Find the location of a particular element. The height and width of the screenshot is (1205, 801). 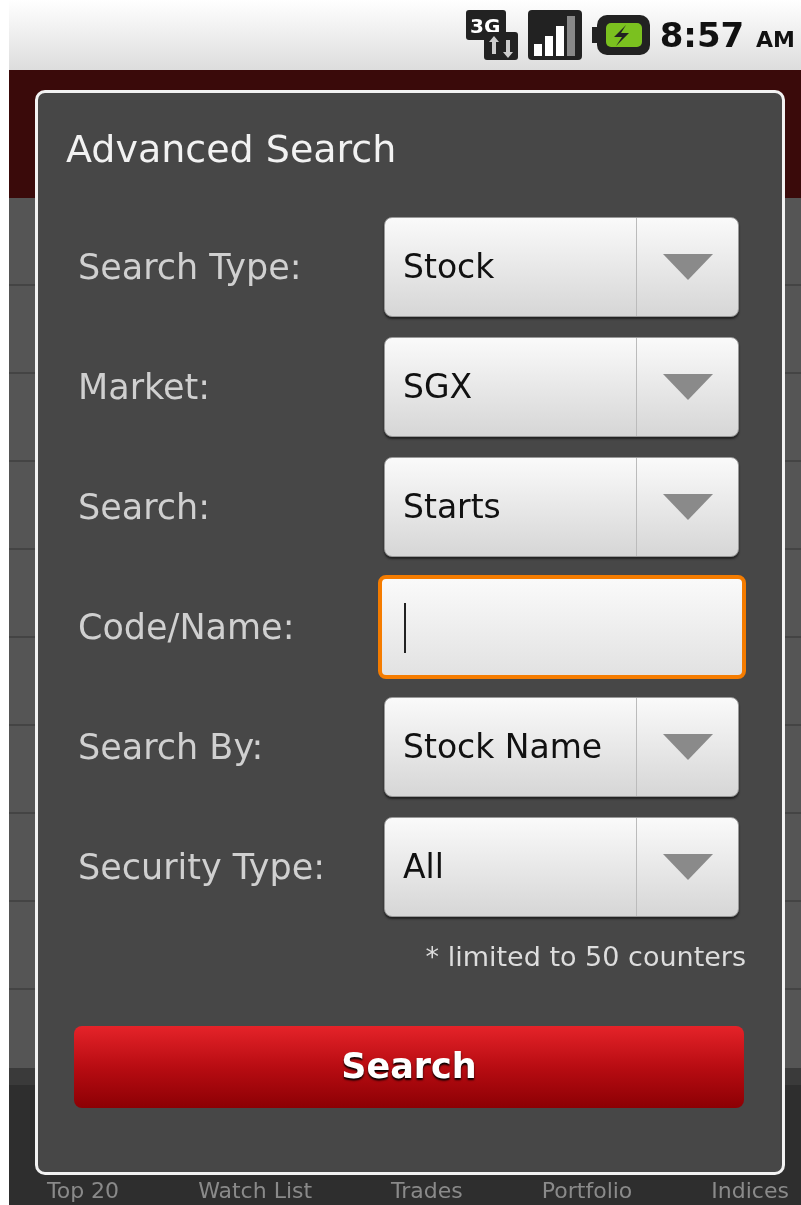

field-label: Code/Name: is located at coordinates (187, 627).